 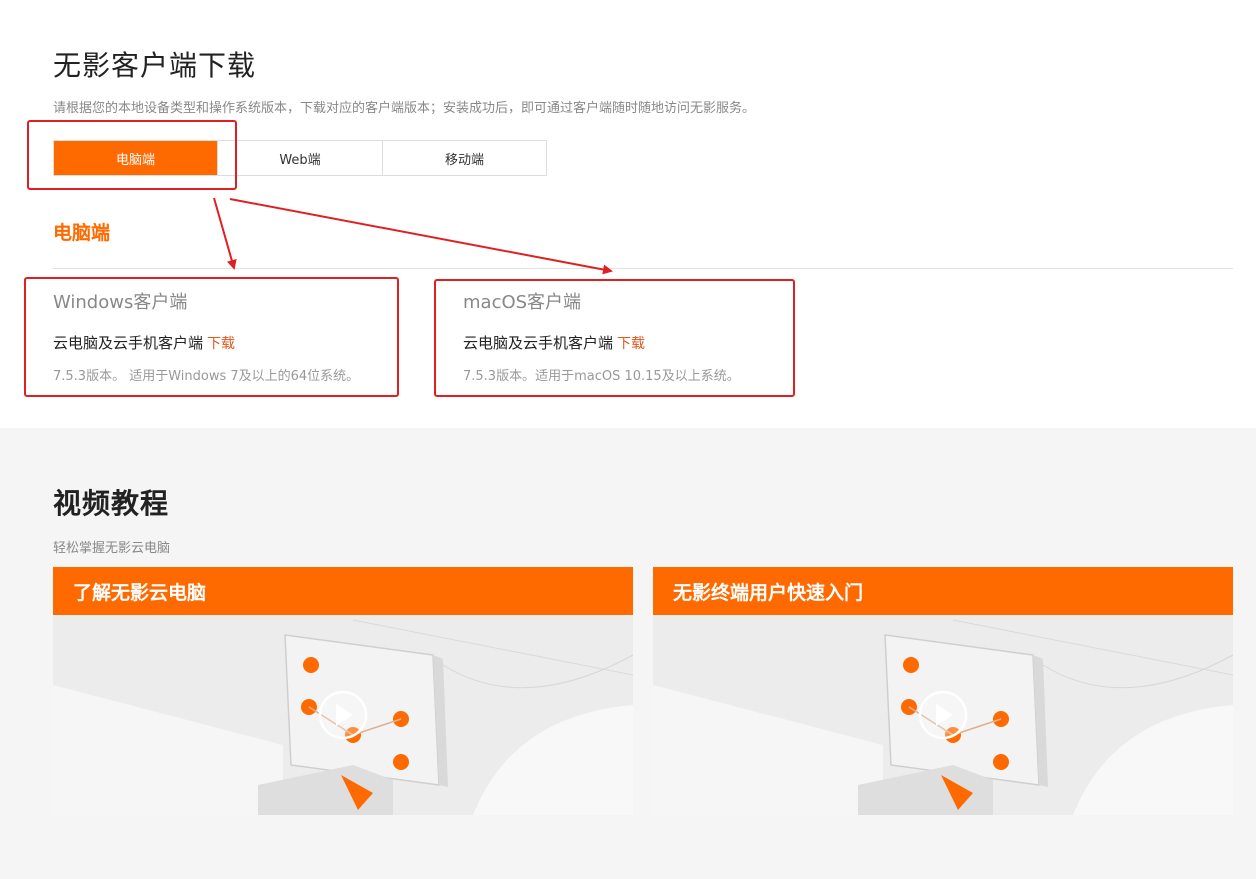 What do you see at coordinates (221, 344) in the screenshot?
I see `windows-download-link: 下载` at bounding box center [221, 344].